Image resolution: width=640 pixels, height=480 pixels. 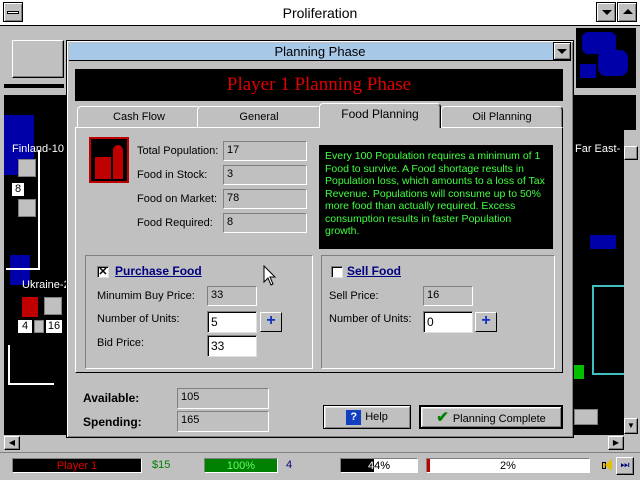 I want to click on help-button: ? Help, so click(x=367, y=417).